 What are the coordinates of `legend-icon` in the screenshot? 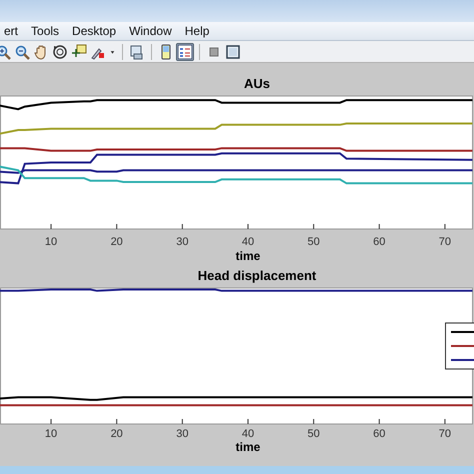 It's located at (185, 51).